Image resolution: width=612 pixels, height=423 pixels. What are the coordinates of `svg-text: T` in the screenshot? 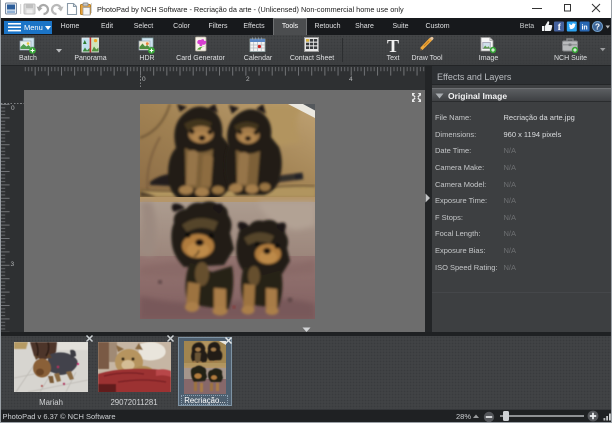 It's located at (393, 46).